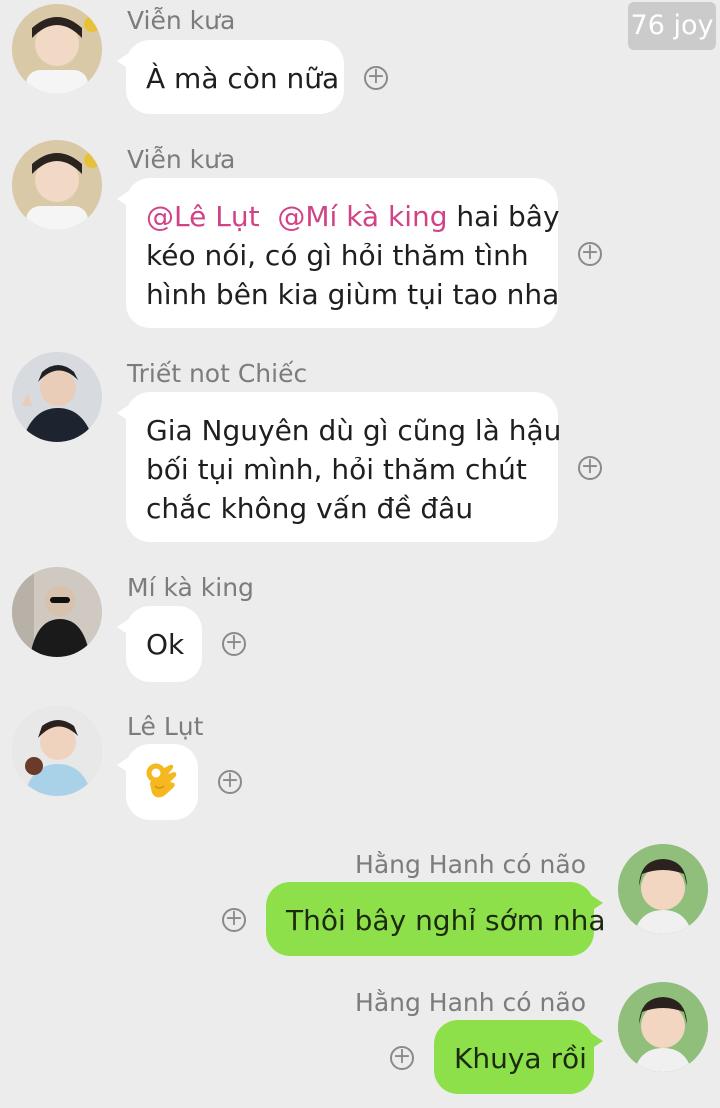 This screenshot has width=720, height=1108. I want to click on watermark: 76 joy, so click(672, 26).